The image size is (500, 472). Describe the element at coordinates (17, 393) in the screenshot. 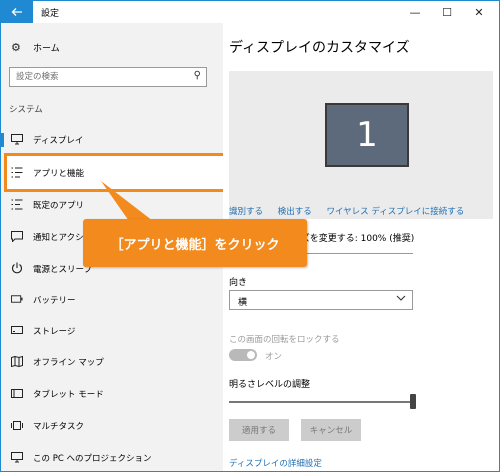

I see `tablet-icon` at that location.